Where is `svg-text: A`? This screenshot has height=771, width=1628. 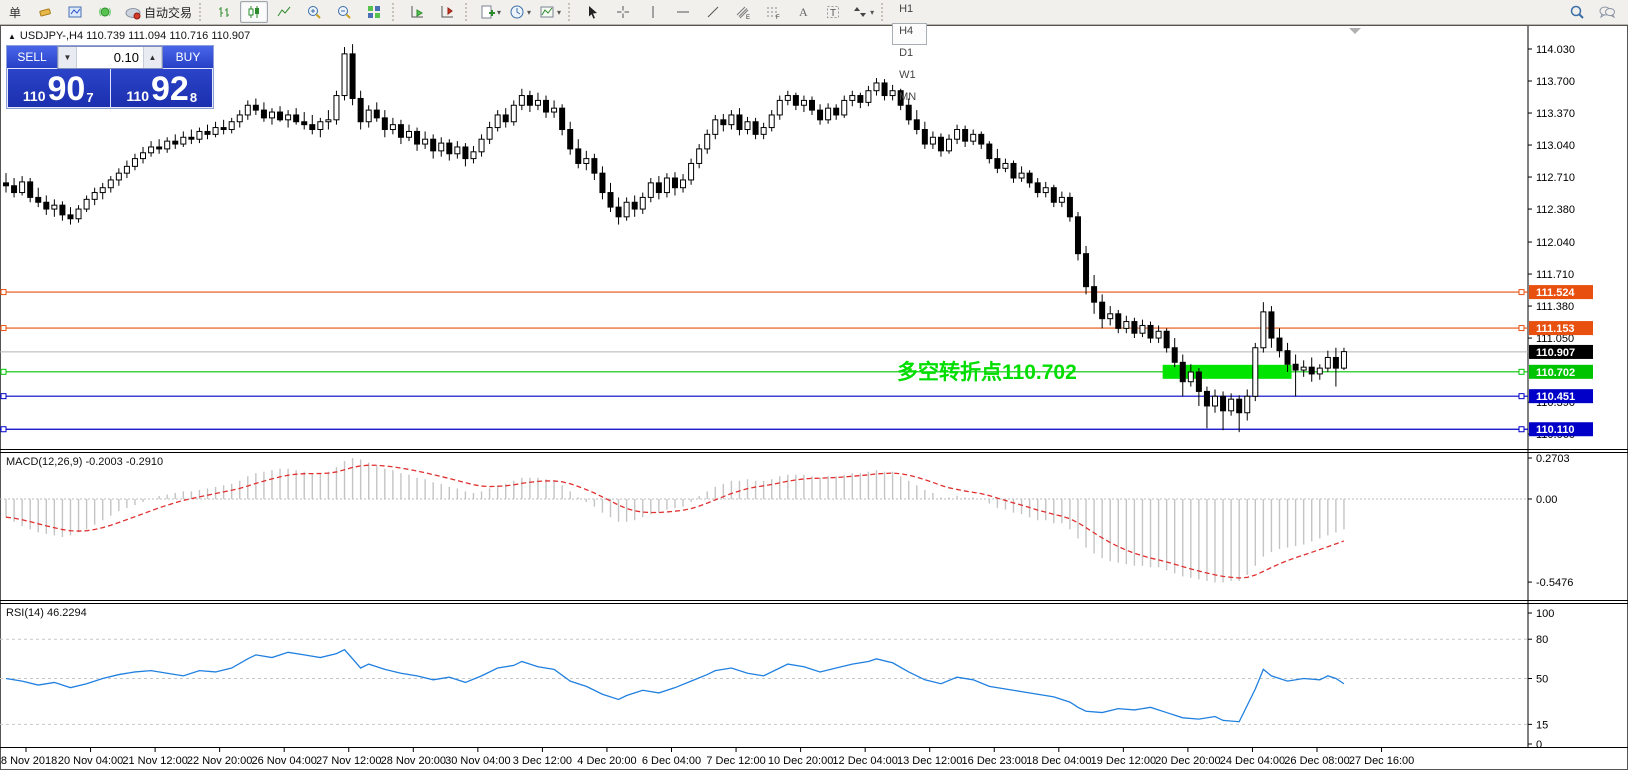 svg-text: A is located at coordinates (803, 12).